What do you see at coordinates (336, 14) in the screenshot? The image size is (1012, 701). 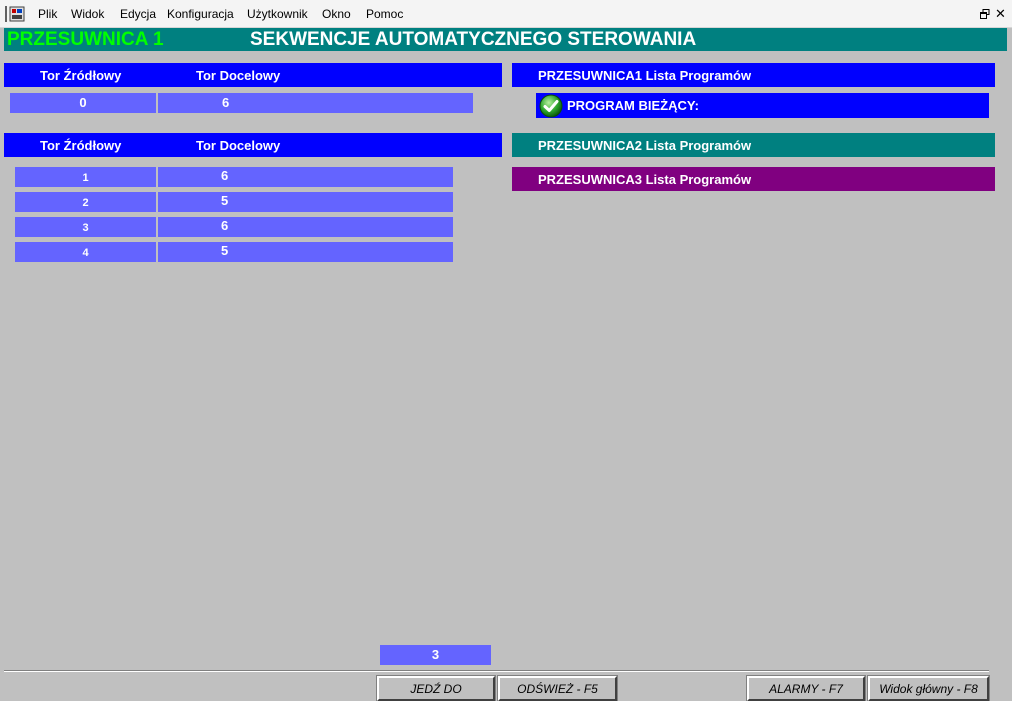 I see `menu-okno: Okno` at bounding box center [336, 14].